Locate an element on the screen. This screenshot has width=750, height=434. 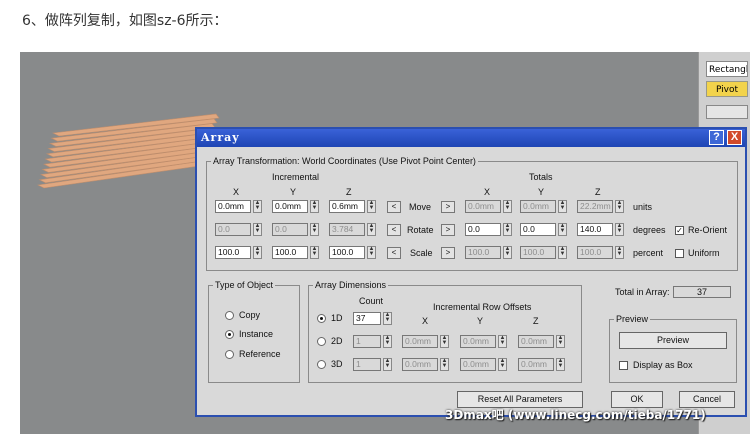
scale-label: Scale is located at coordinates (421, 253).